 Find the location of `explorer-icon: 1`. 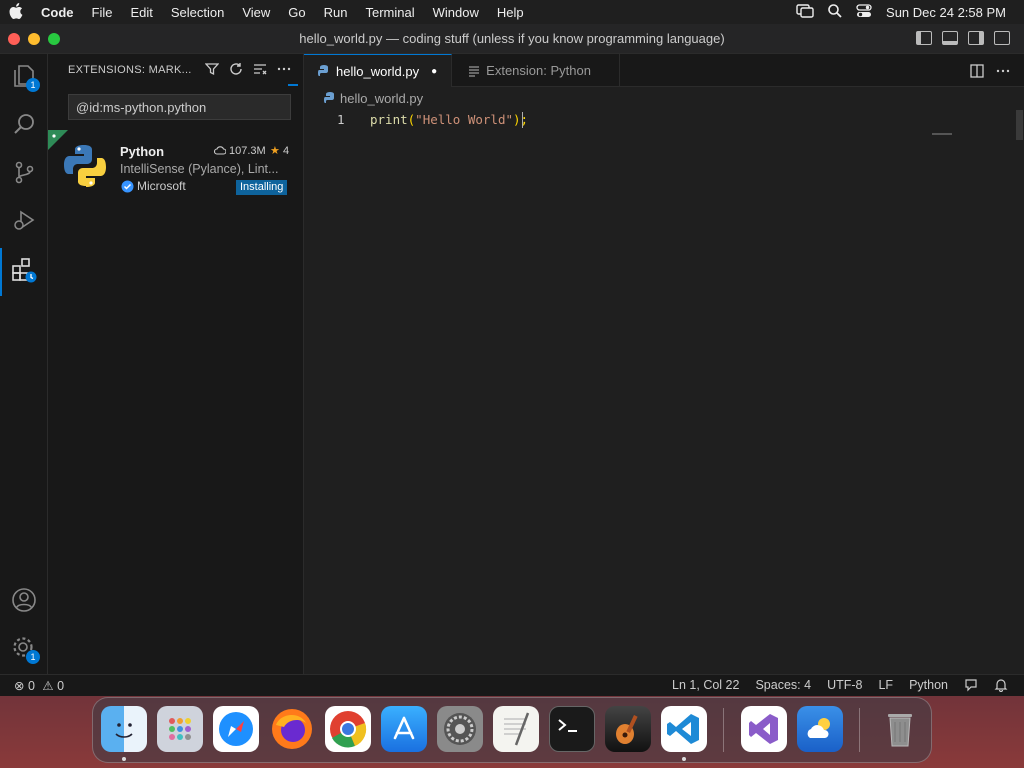

explorer-icon: 1 is located at coordinates (25, 77).